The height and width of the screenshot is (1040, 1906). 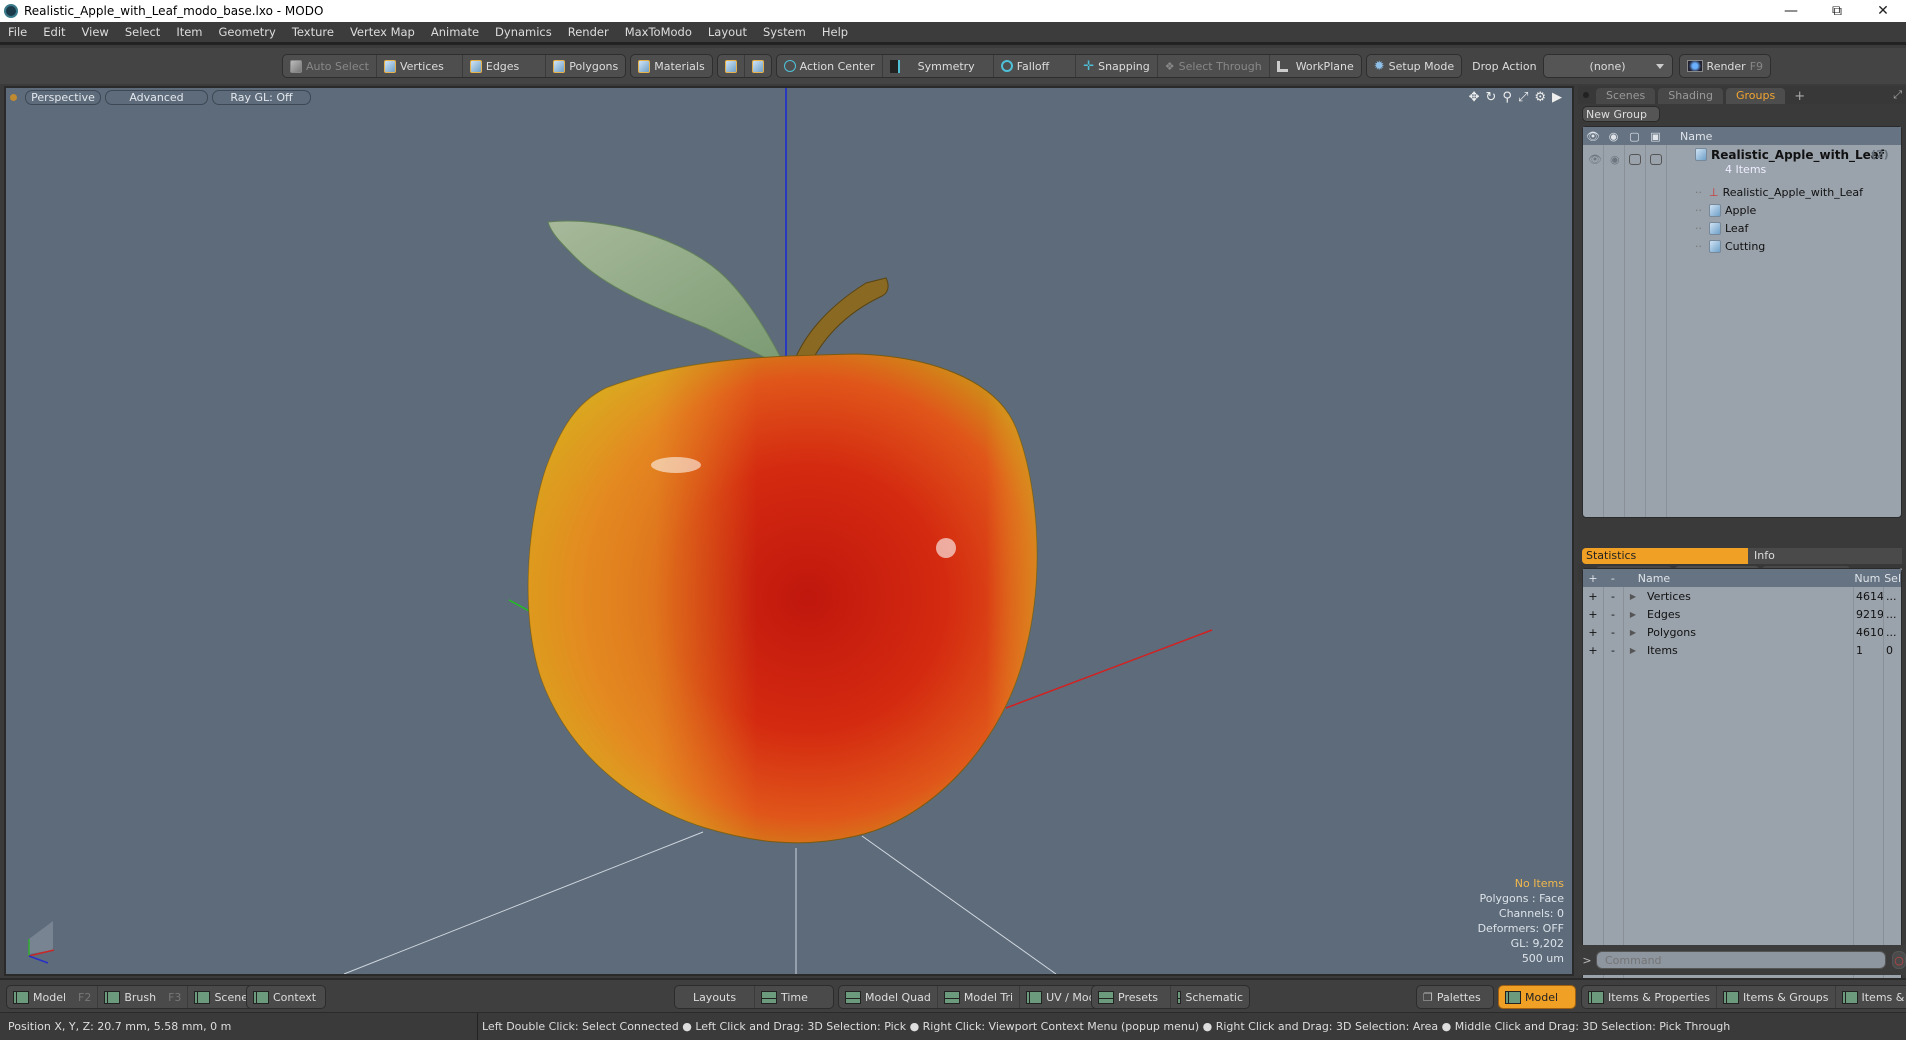 I want to click on model-layout-button: Model, so click(x=1537, y=997).